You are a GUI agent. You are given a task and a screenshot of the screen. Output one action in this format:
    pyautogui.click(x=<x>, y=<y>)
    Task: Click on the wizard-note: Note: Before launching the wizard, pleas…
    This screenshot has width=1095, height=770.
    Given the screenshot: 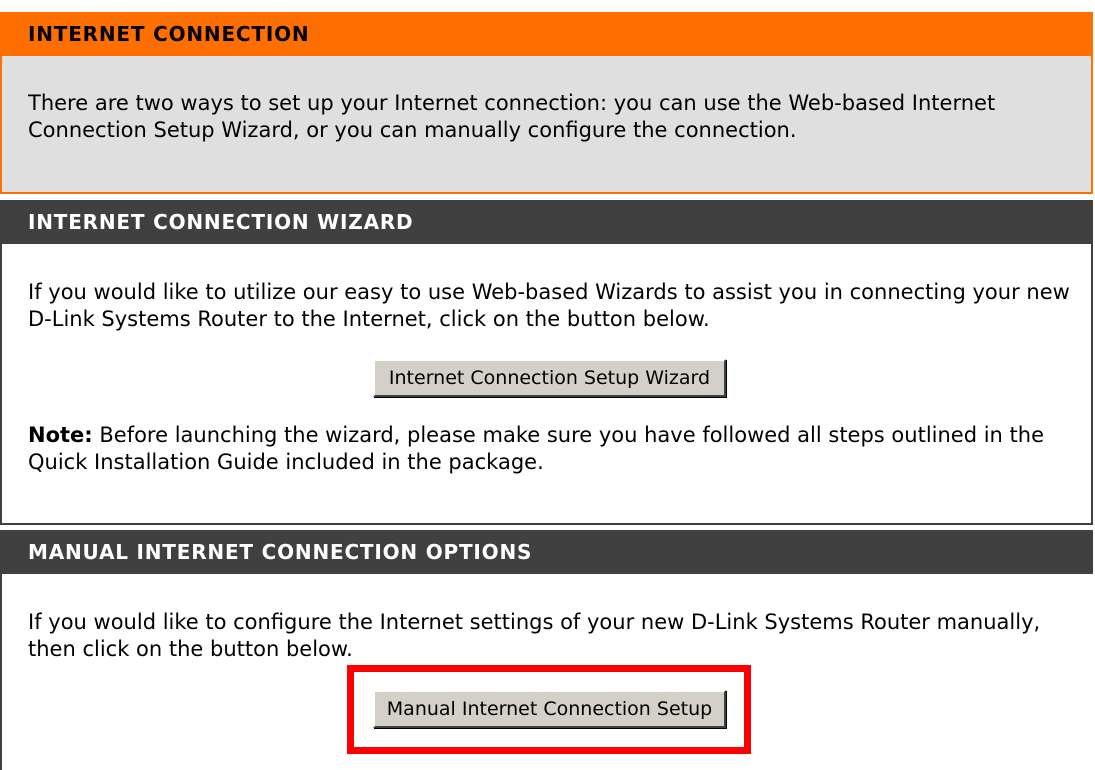 What is the action you would take?
    pyautogui.click(x=542, y=449)
    